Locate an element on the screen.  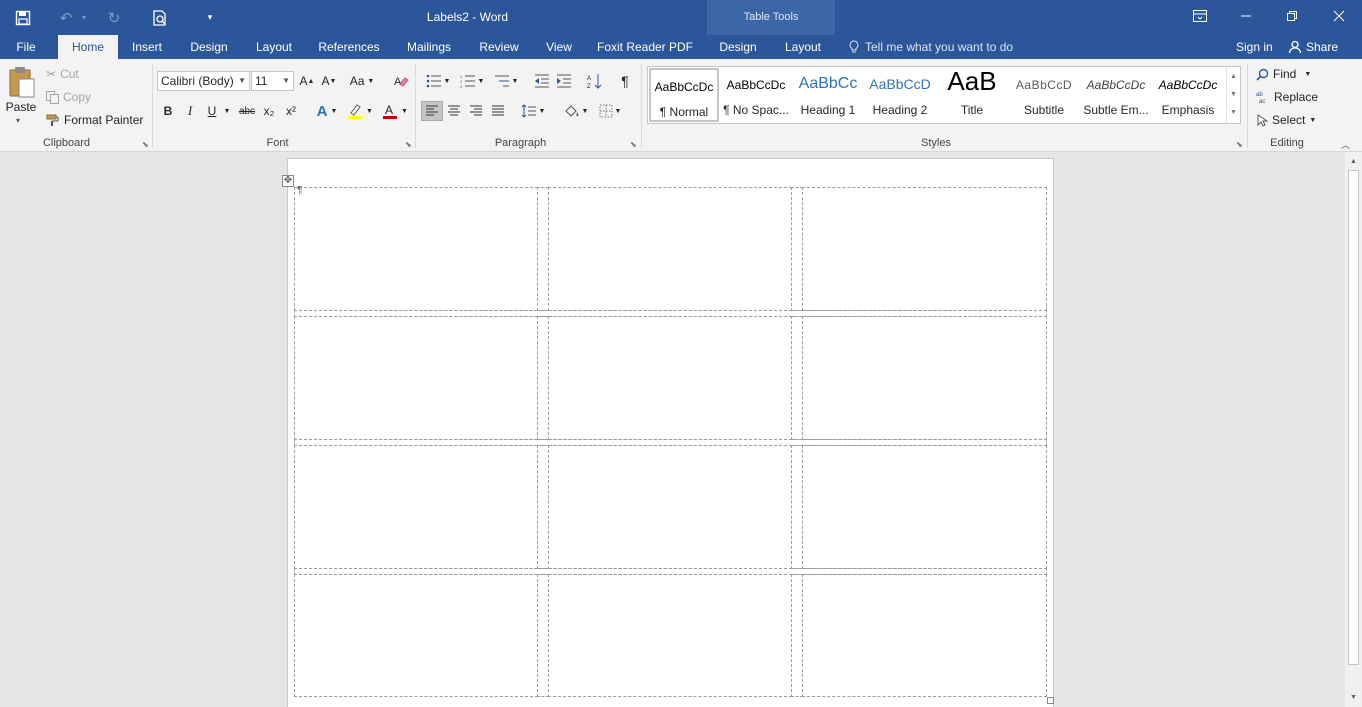
paste-dropdown-icon: ▾ is located at coordinates (18, 120).